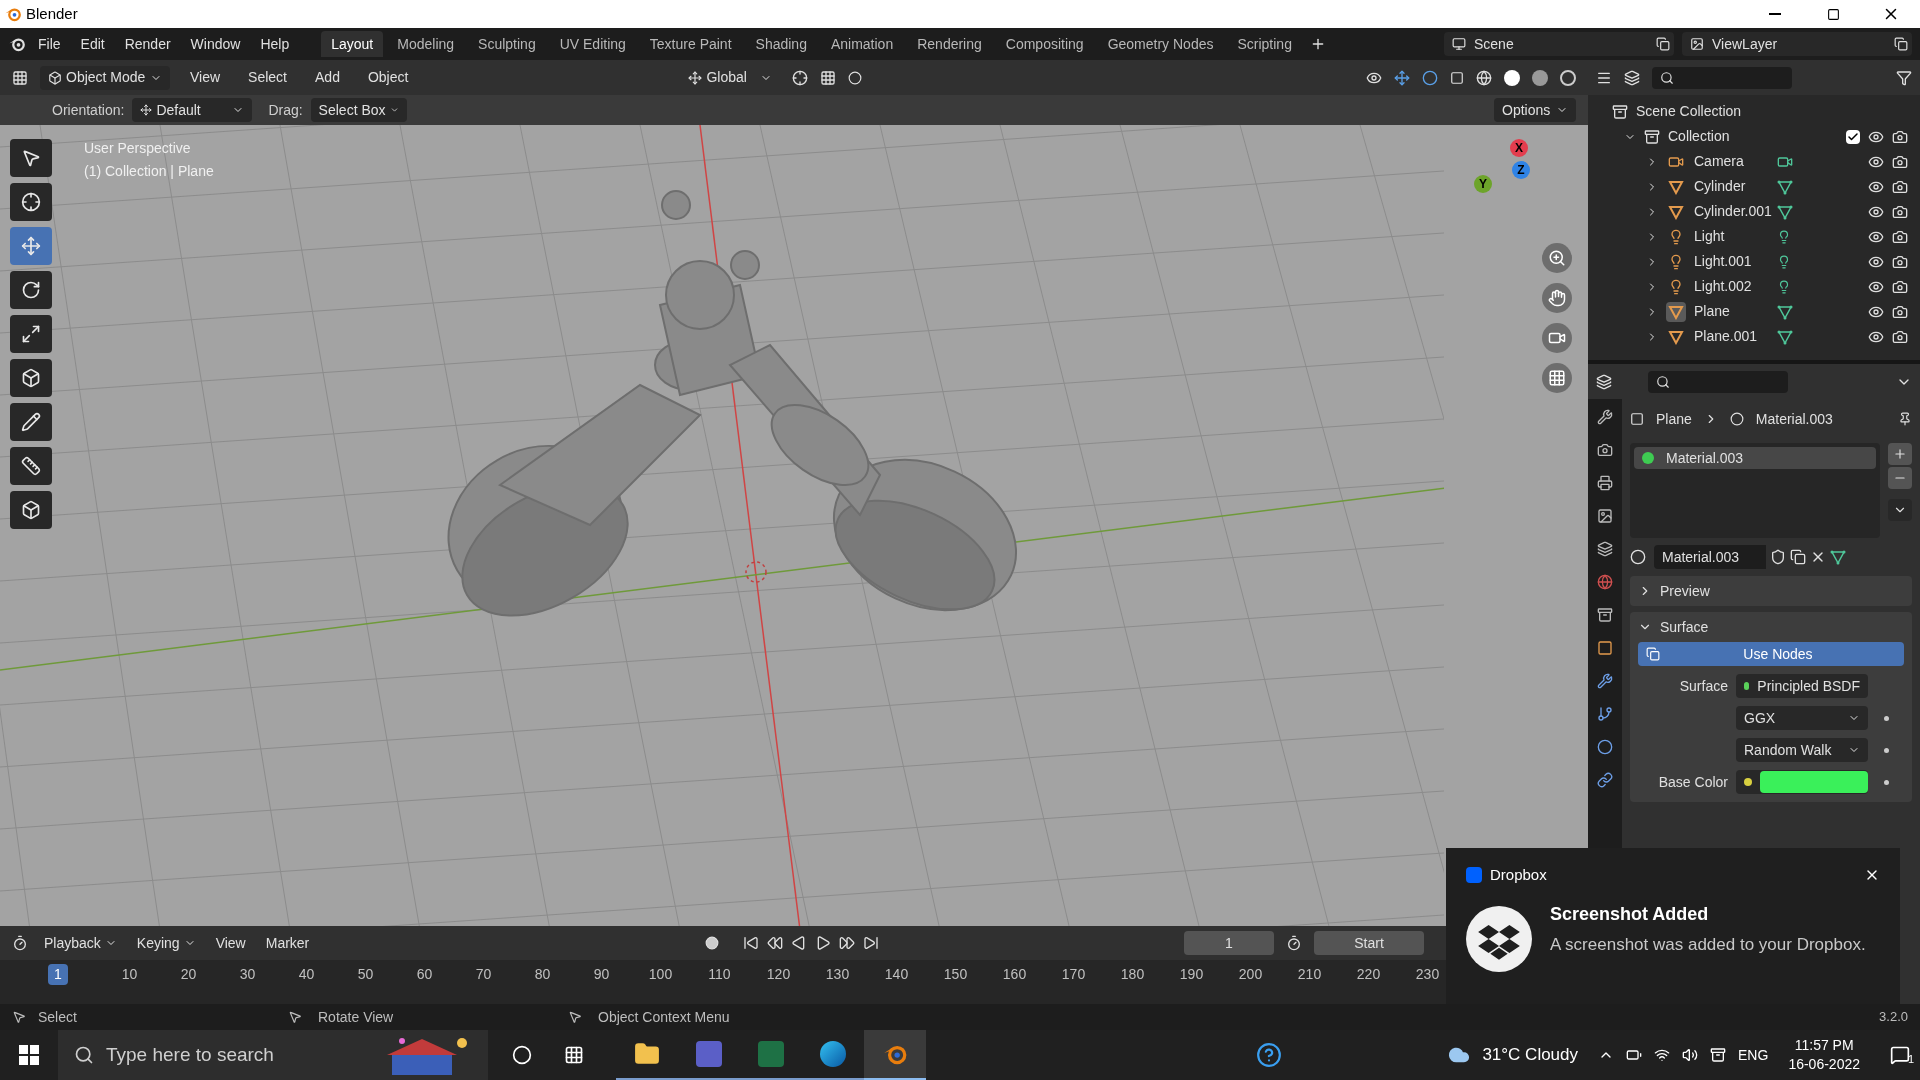 The width and height of the screenshot is (1920, 1080). What do you see at coordinates (215, 44) in the screenshot?
I see `menu-item: Window` at bounding box center [215, 44].